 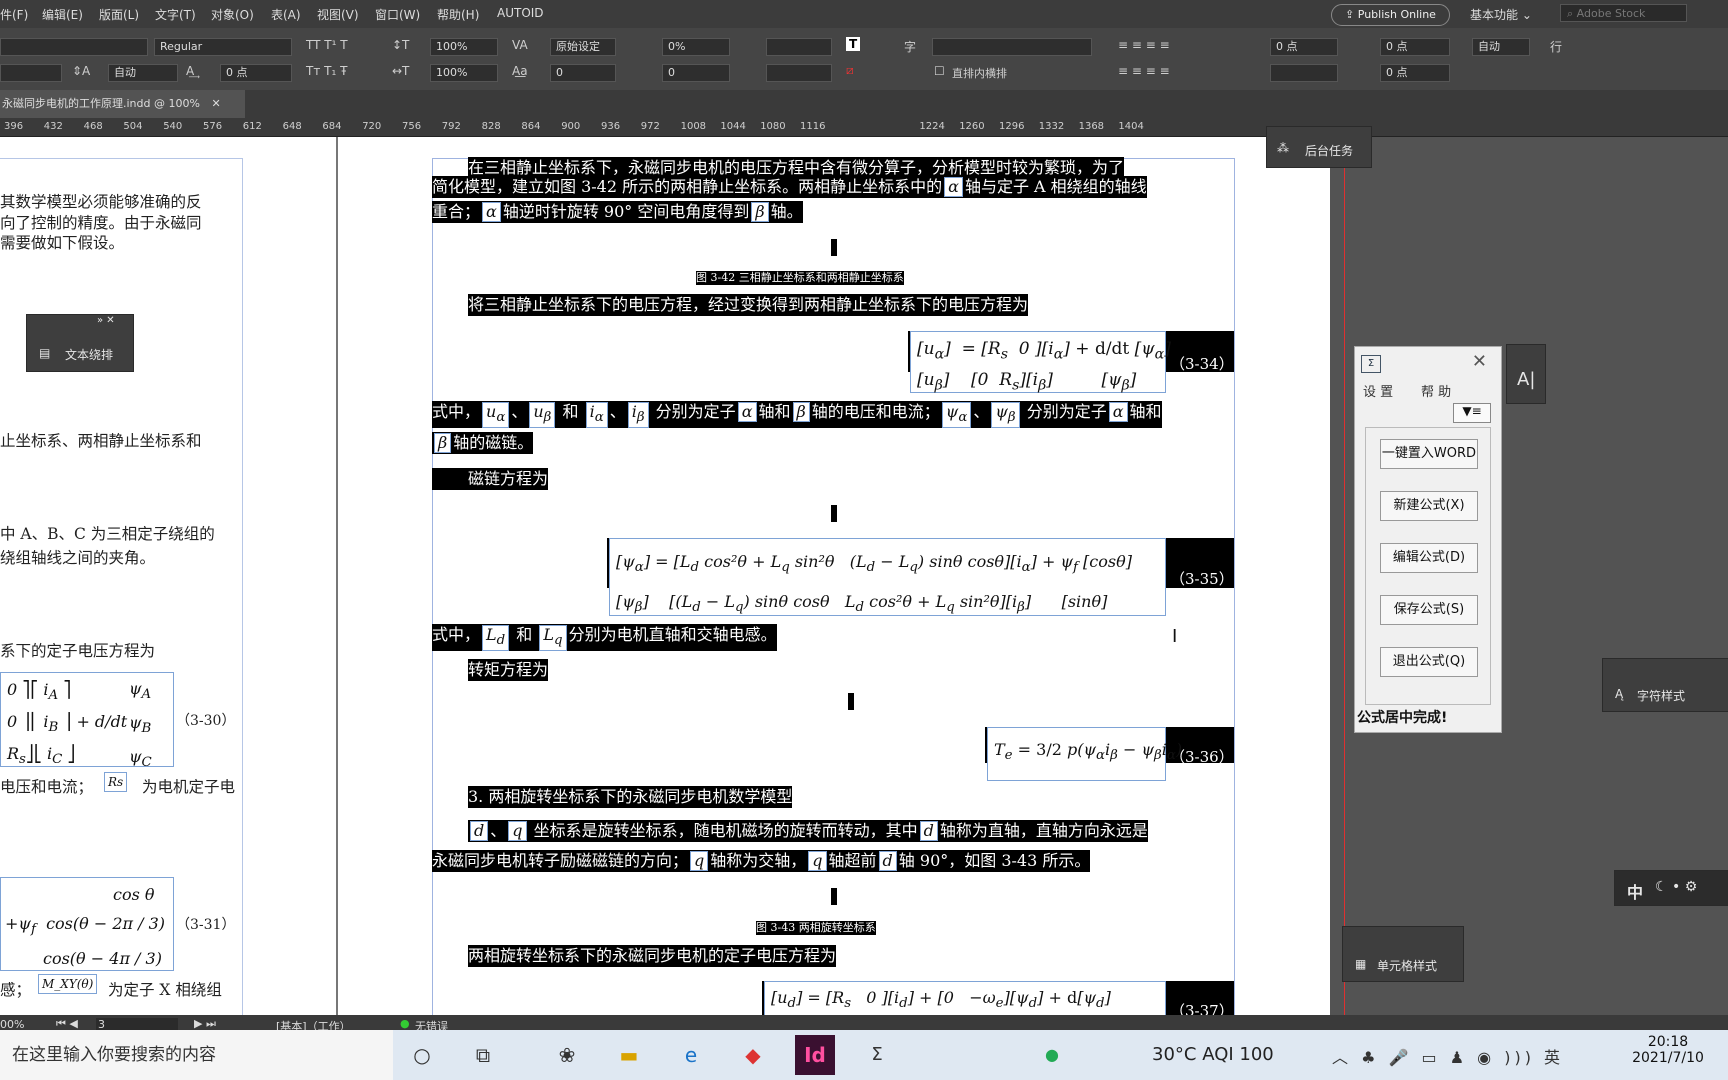 I want to click on text-fill-icon: T, so click(x=853, y=44).